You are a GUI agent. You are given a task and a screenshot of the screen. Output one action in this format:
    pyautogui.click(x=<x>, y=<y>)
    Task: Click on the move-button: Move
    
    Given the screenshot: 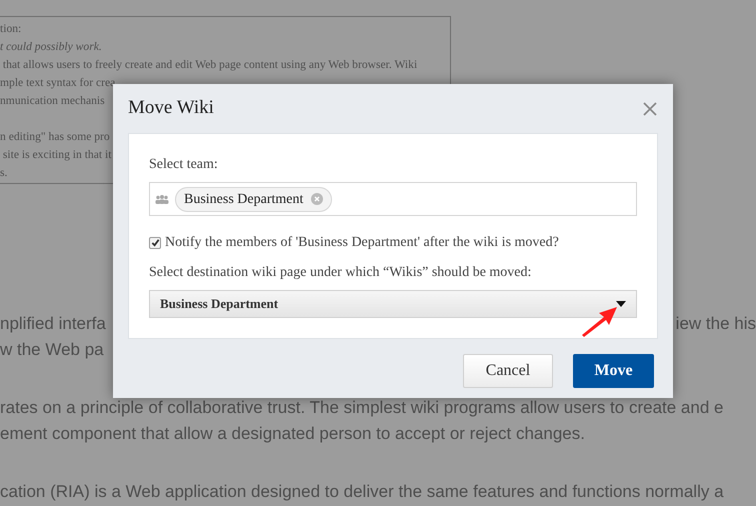 What is the action you would take?
    pyautogui.click(x=613, y=371)
    